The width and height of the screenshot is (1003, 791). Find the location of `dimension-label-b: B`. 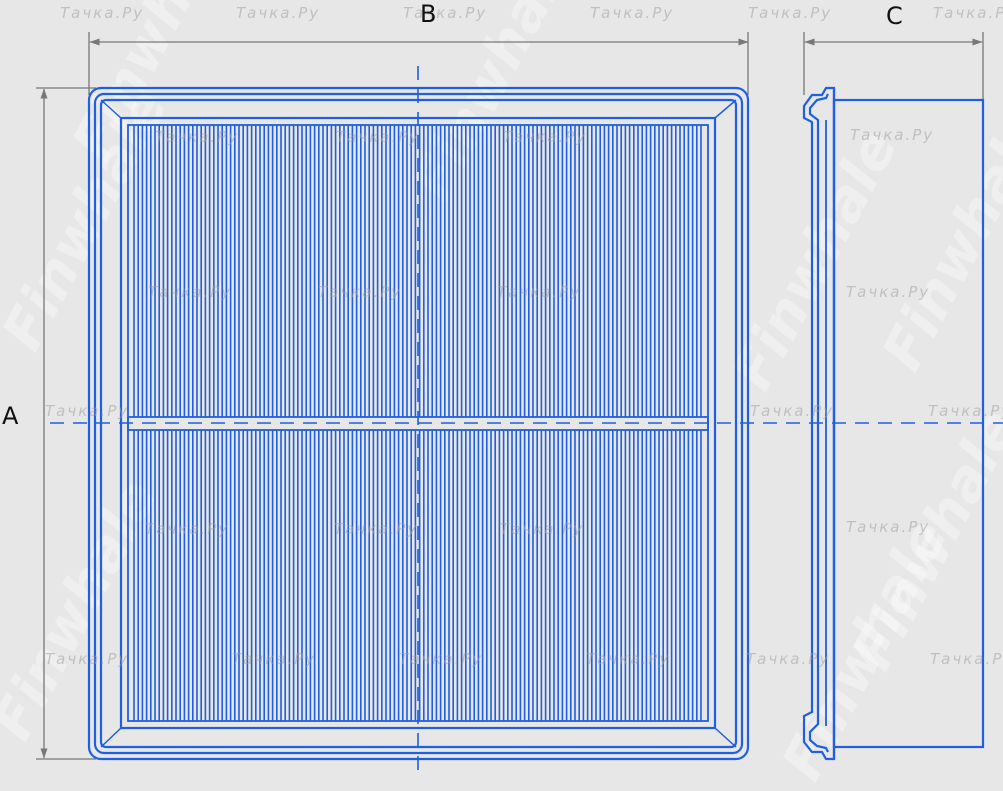

dimension-label-b: B is located at coordinates (428, 14).